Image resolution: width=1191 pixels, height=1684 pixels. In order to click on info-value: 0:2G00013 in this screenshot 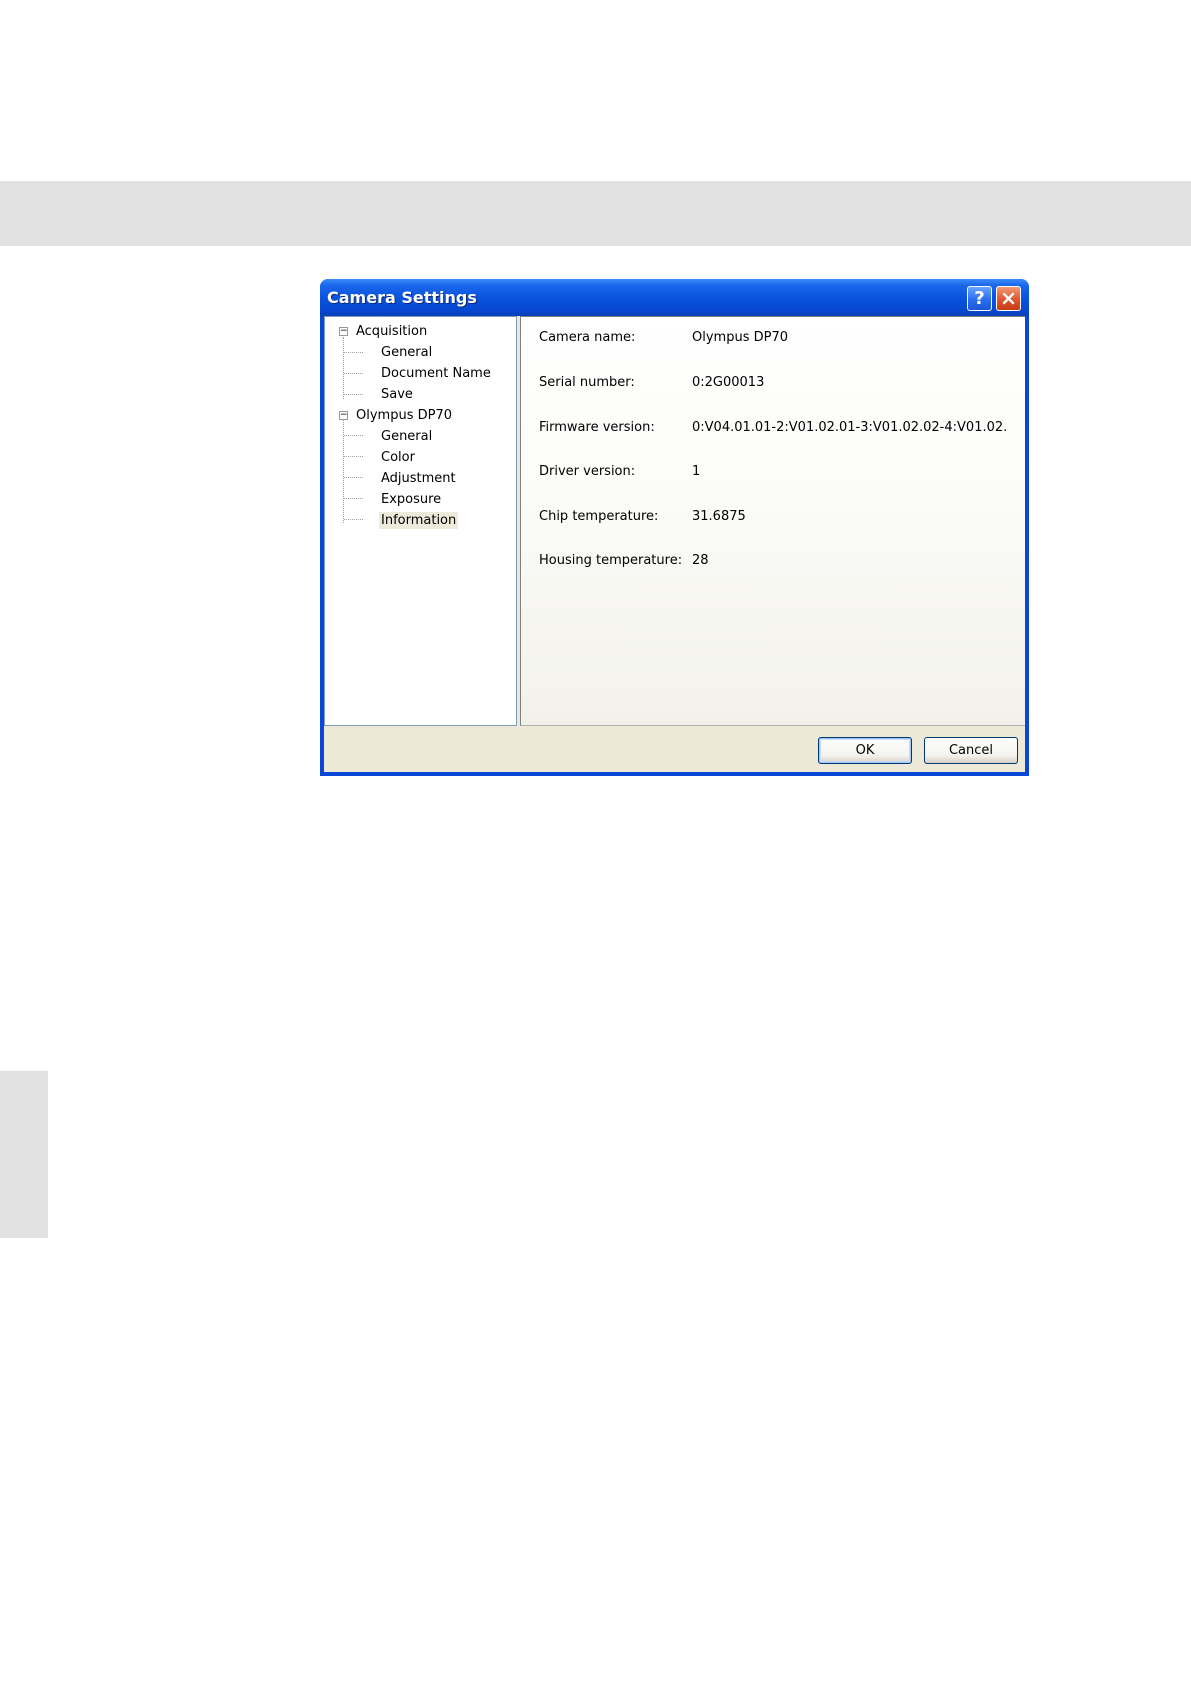, I will do `click(728, 382)`.